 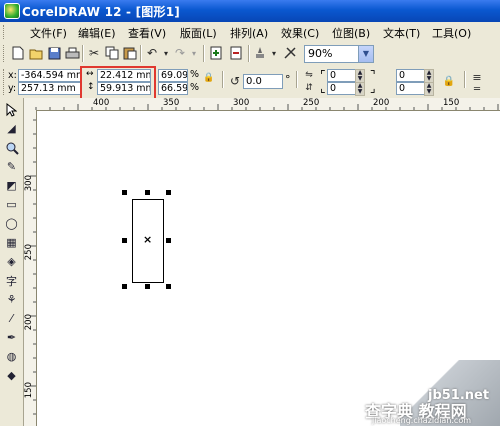 I want to click on launcher-dropdown-icon: ▾, so click(x=274, y=53).